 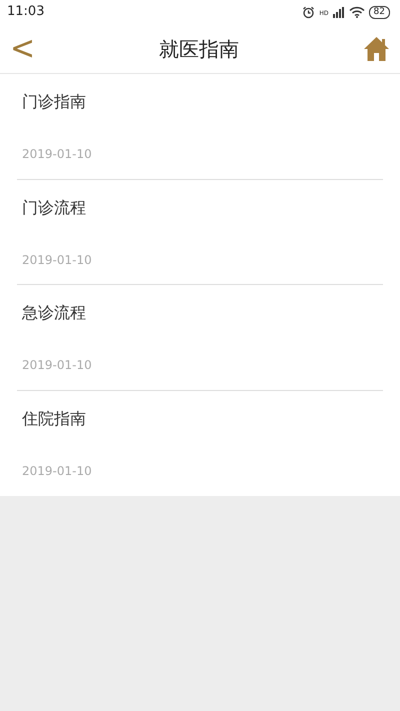 What do you see at coordinates (356, 12) in the screenshot?
I see `wifi-icon` at bounding box center [356, 12].